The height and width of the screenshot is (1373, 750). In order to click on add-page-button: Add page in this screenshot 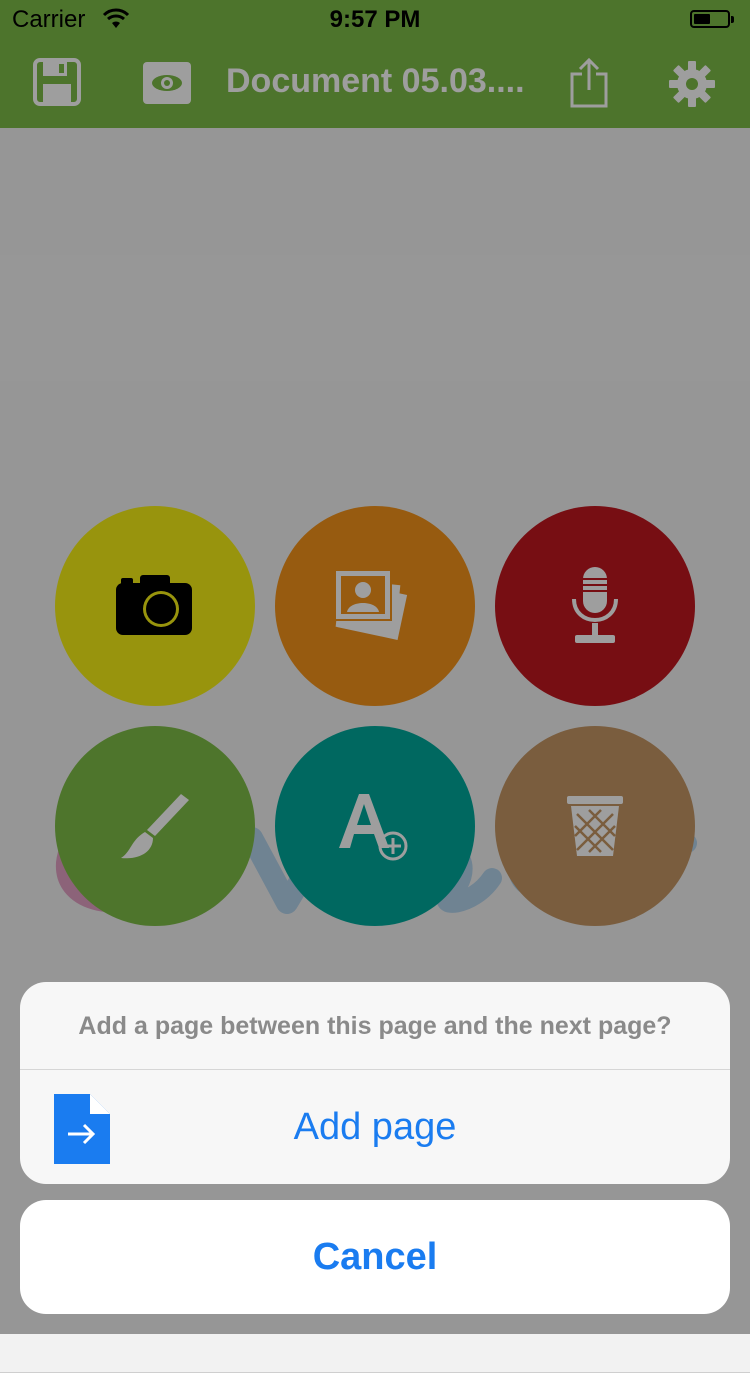, I will do `click(375, 1127)`.